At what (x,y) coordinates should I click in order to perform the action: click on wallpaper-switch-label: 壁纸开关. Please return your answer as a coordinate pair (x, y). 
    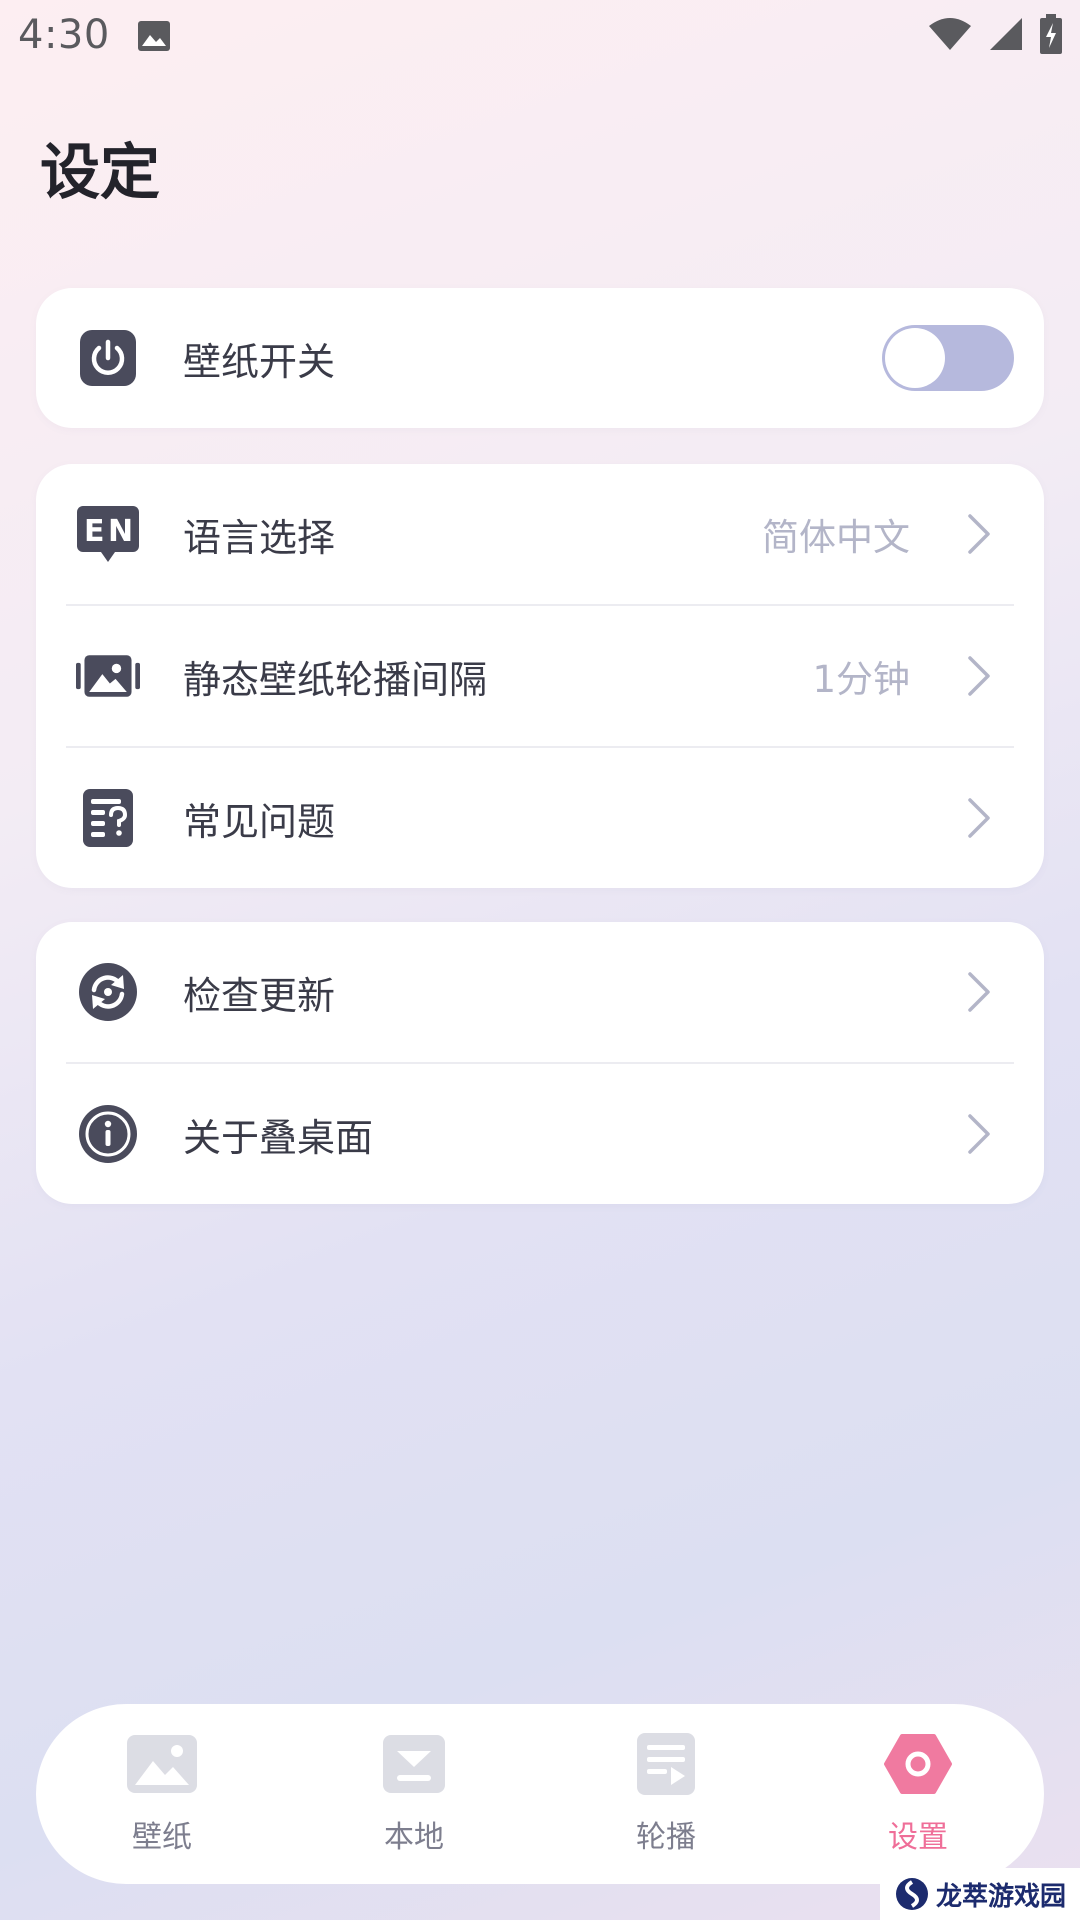
    Looking at the image, I should click on (259, 361).